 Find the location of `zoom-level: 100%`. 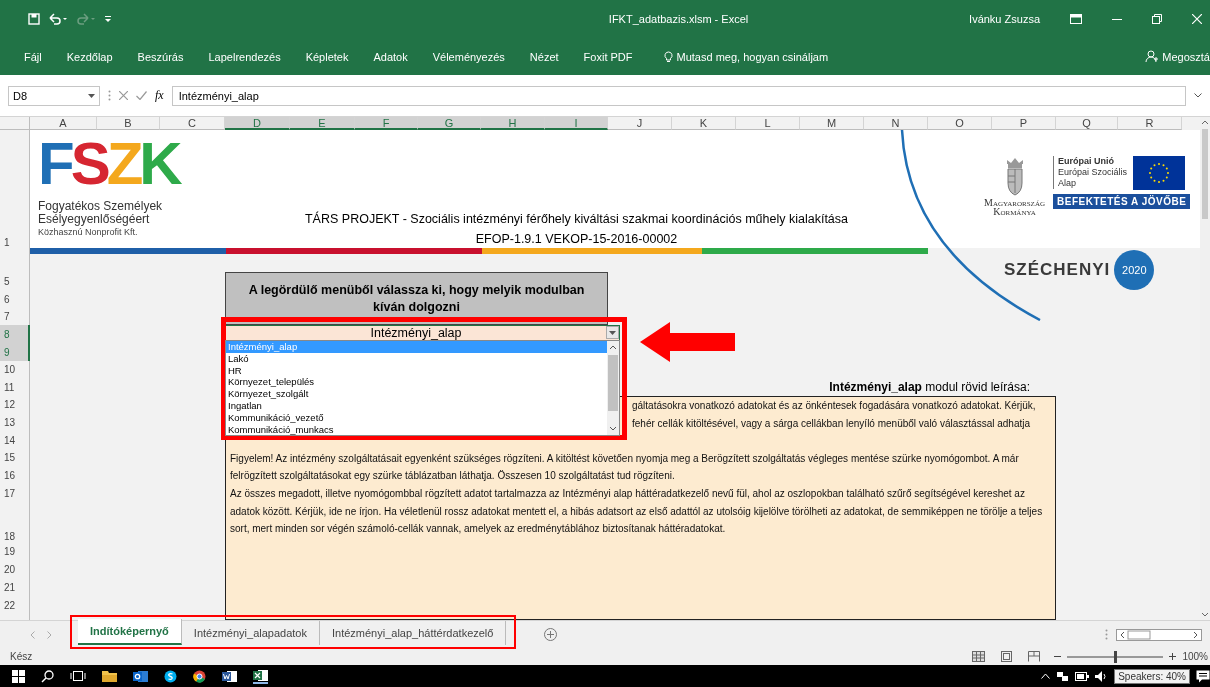

zoom-level: 100% is located at coordinates (1195, 656).